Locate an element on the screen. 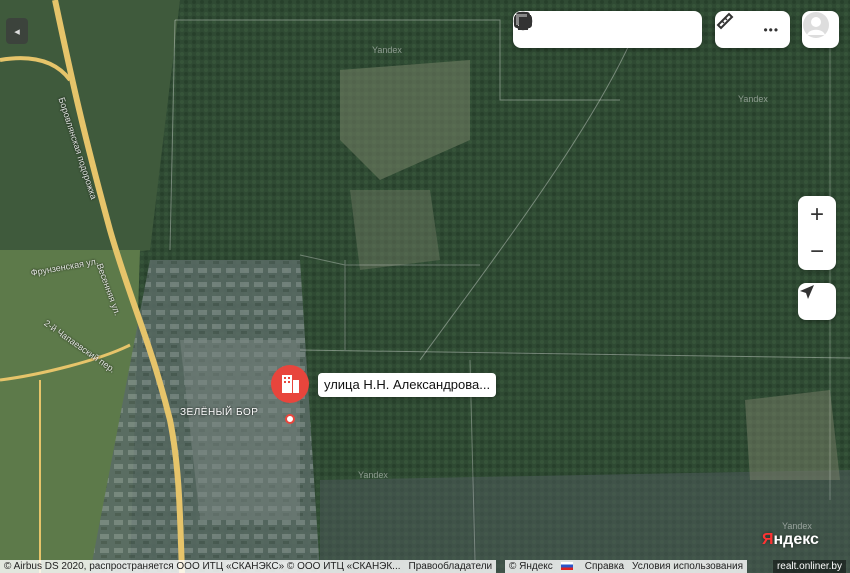 The image size is (850, 573). rights-holders-link: Правообладатели is located at coordinates (451, 566).